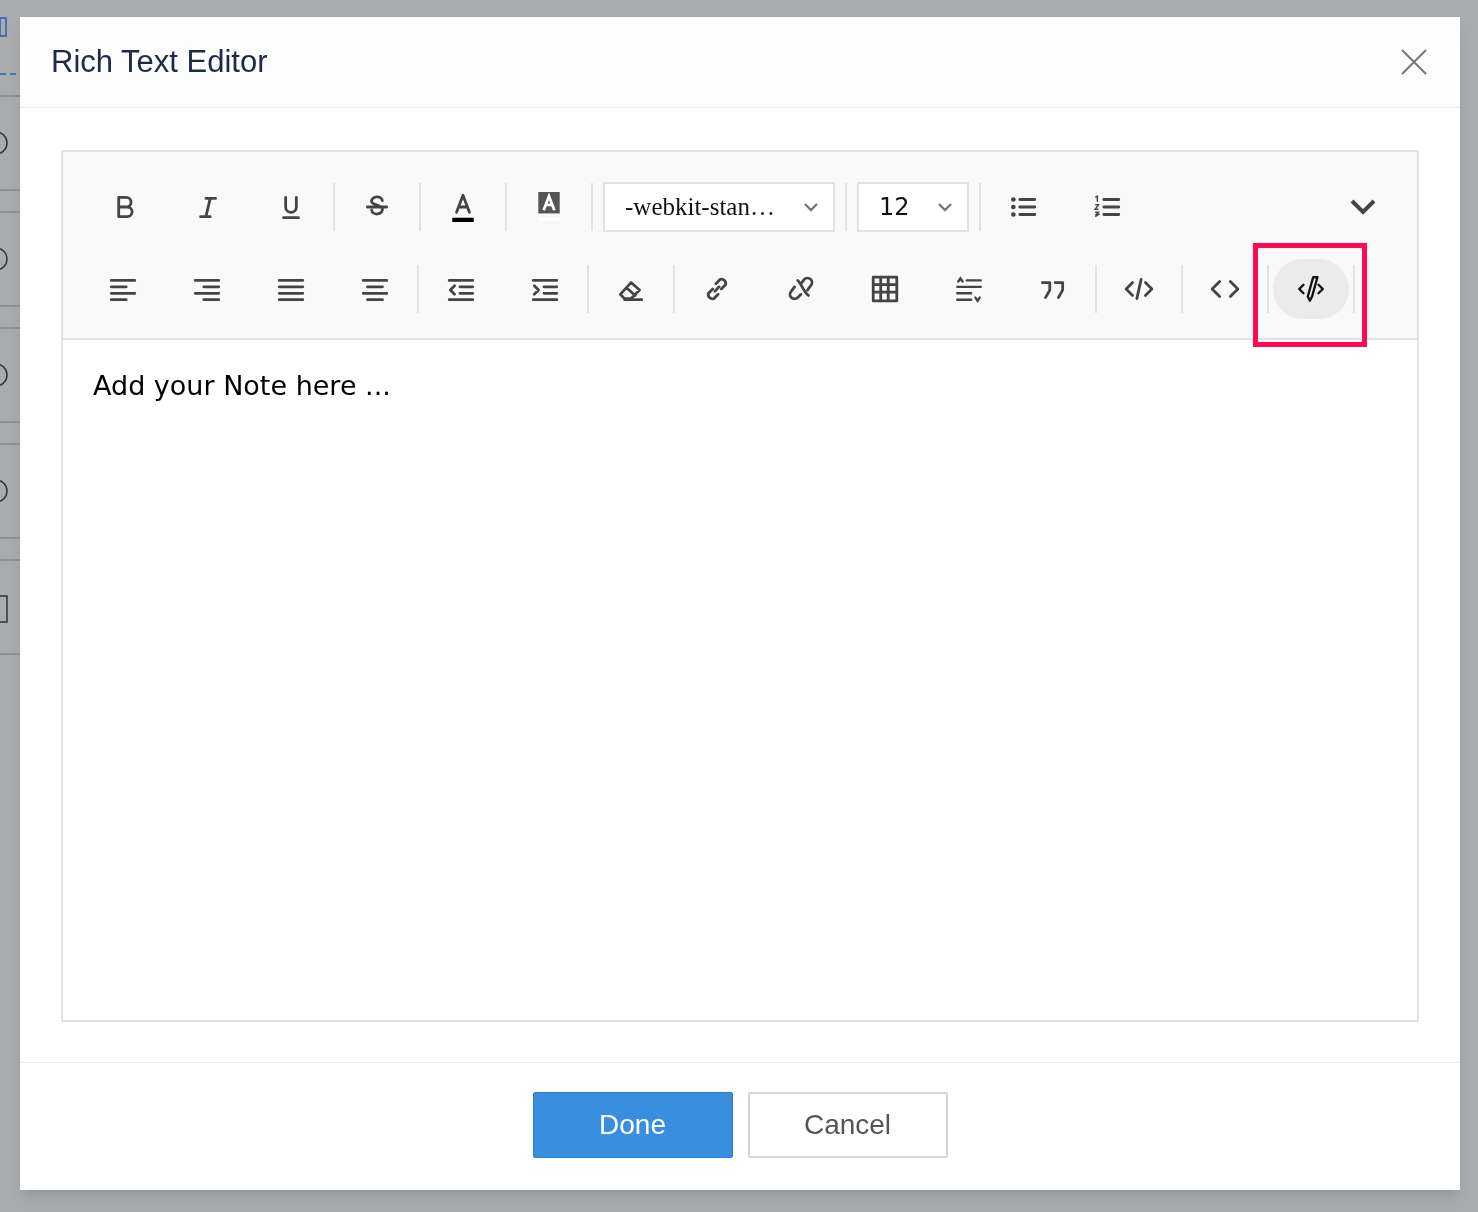 The height and width of the screenshot is (1212, 1478). What do you see at coordinates (1363, 207) in the screenshot?
I see `chevron-icon` at bounding box center [1363, 207].